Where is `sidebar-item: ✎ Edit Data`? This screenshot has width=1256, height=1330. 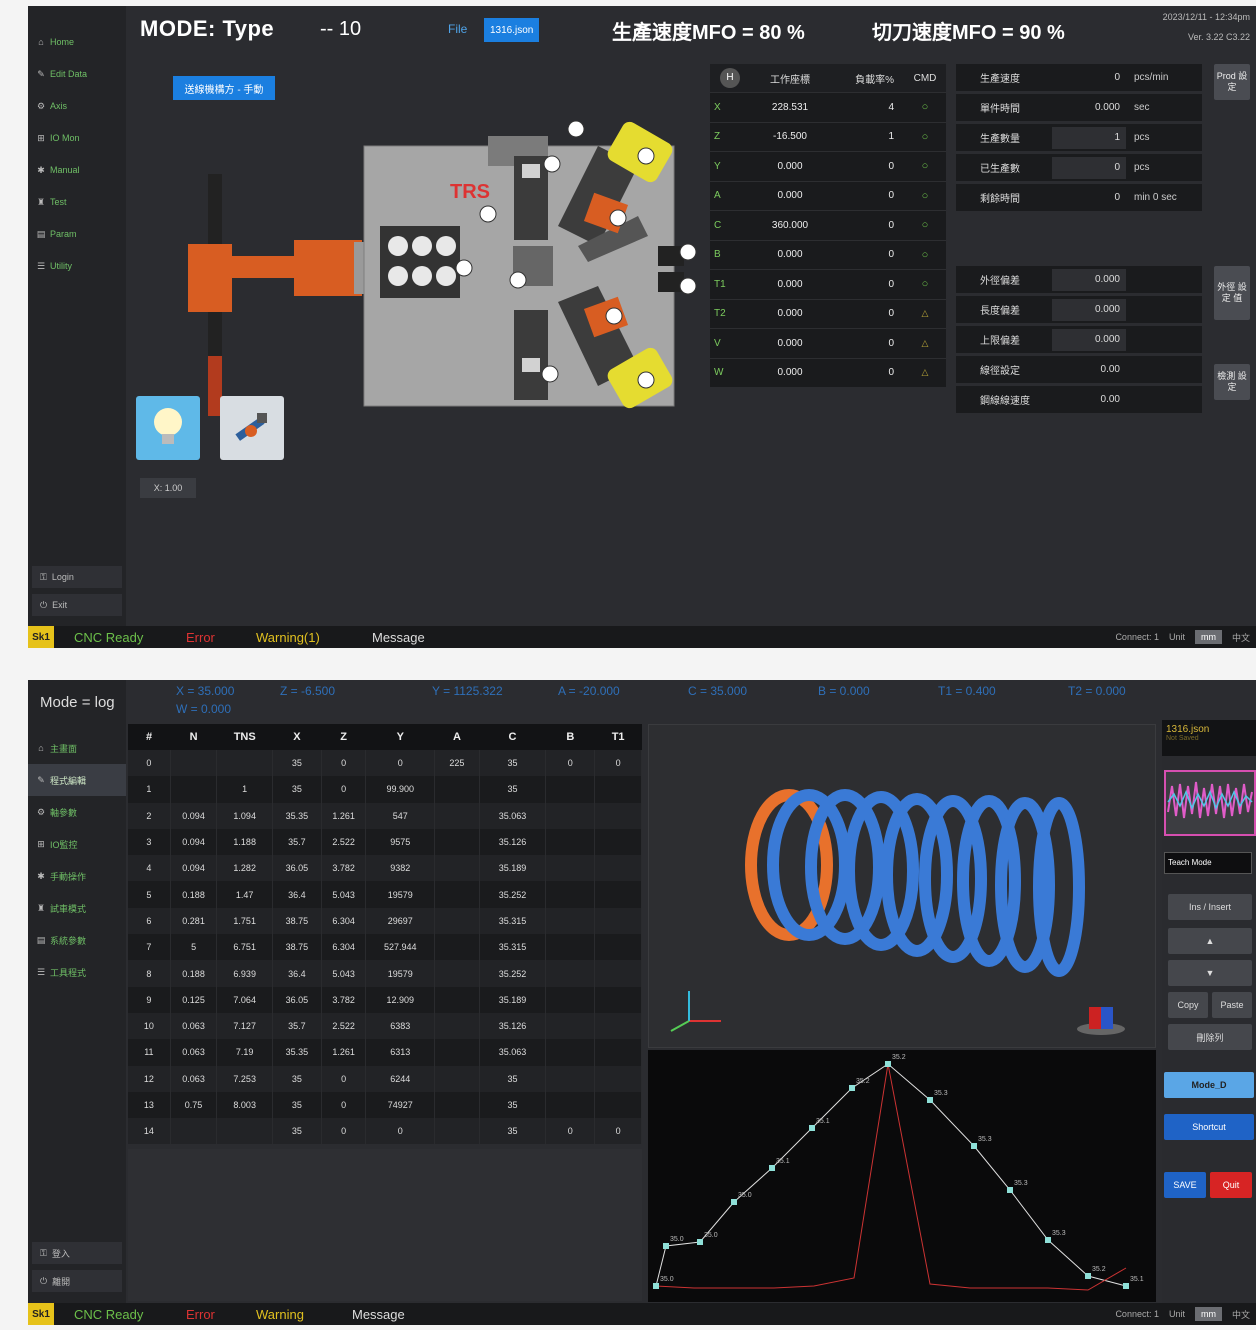
sidebar-item: ✎ Edit Data is located at coordinates (77, 74).